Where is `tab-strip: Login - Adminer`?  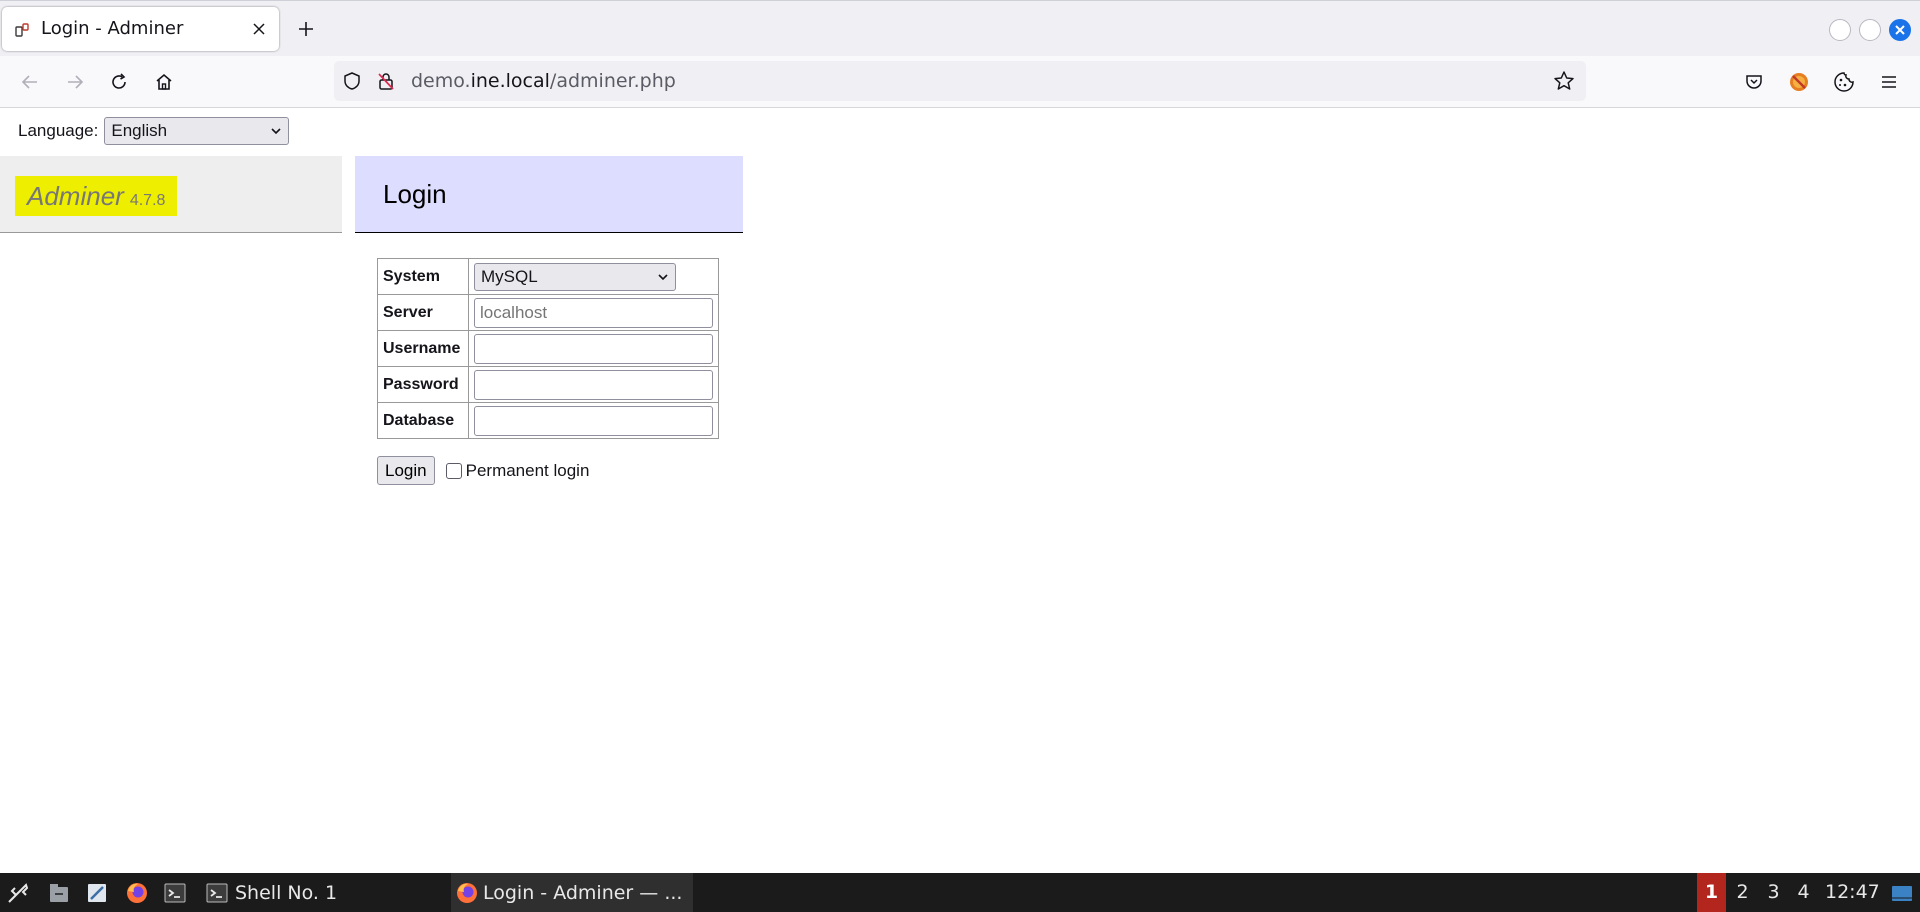
tab-strip: Login - Adminer is located at coordinates (960, 28).